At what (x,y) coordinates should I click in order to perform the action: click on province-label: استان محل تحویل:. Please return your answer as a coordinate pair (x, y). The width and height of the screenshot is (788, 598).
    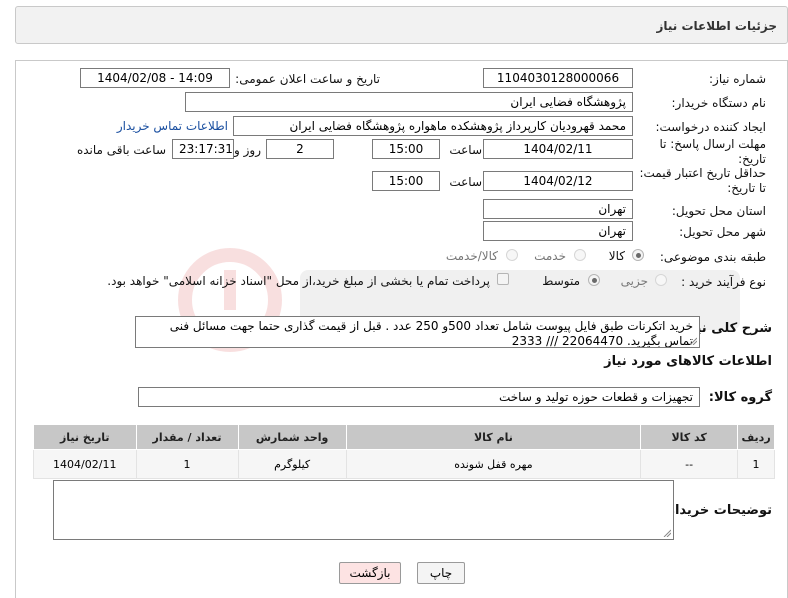
    Looking at the image, I should click on (718, 211).